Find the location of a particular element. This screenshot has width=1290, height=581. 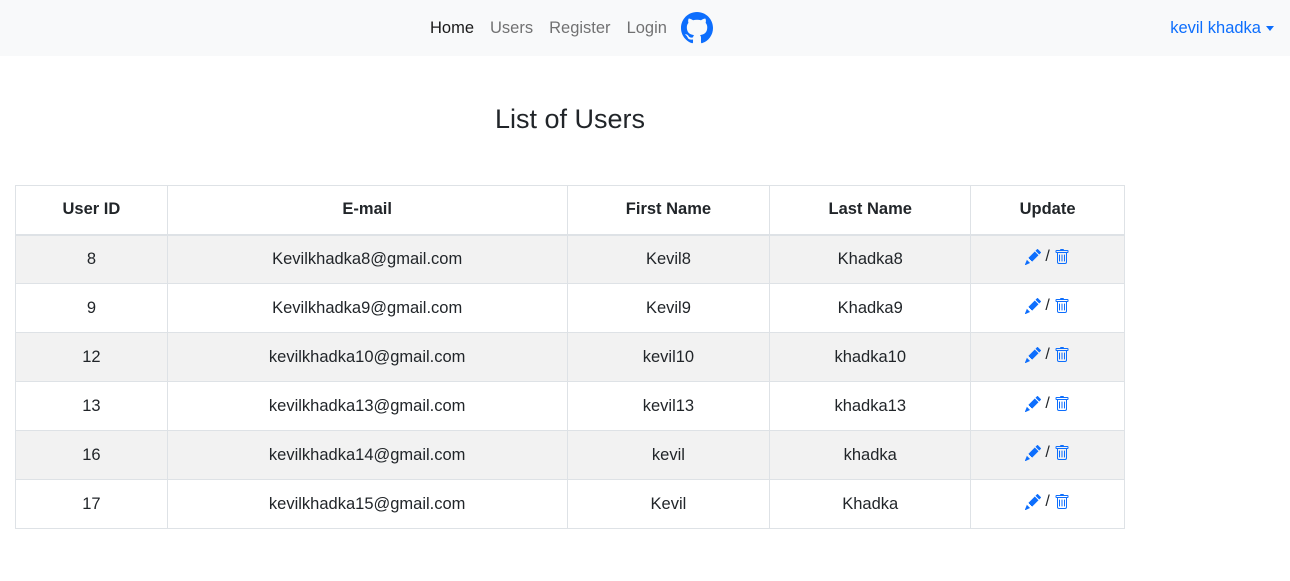

cell-user-id: 17 is located at coordinates (91, 504).